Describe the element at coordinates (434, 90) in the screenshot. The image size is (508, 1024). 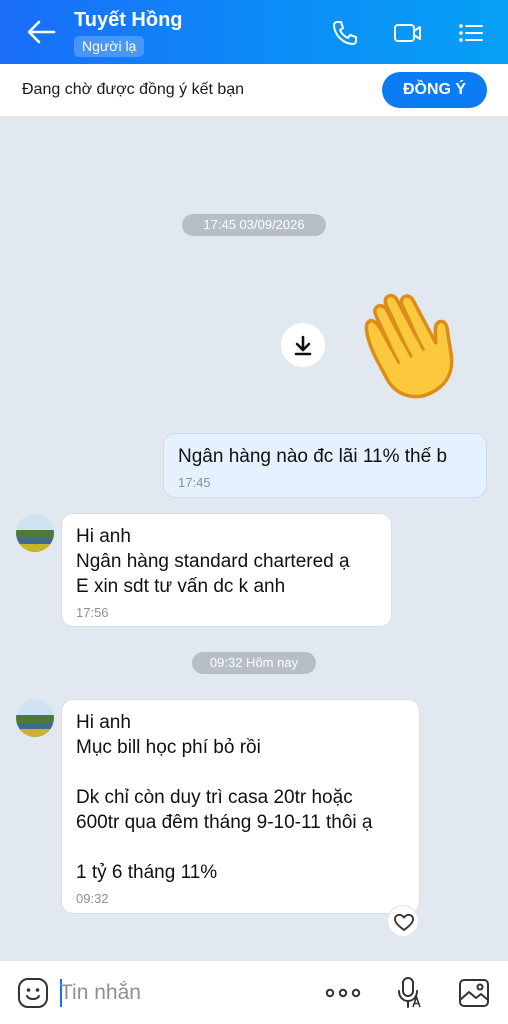
I see `accept-button: ĐỒNG Ý` at that location.